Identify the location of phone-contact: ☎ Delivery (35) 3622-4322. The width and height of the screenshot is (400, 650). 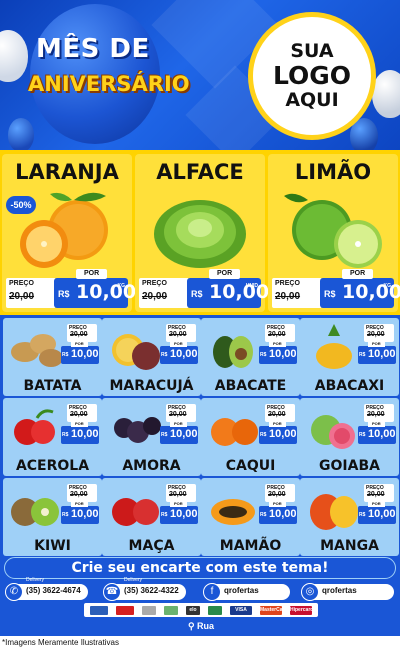
(144, 589).